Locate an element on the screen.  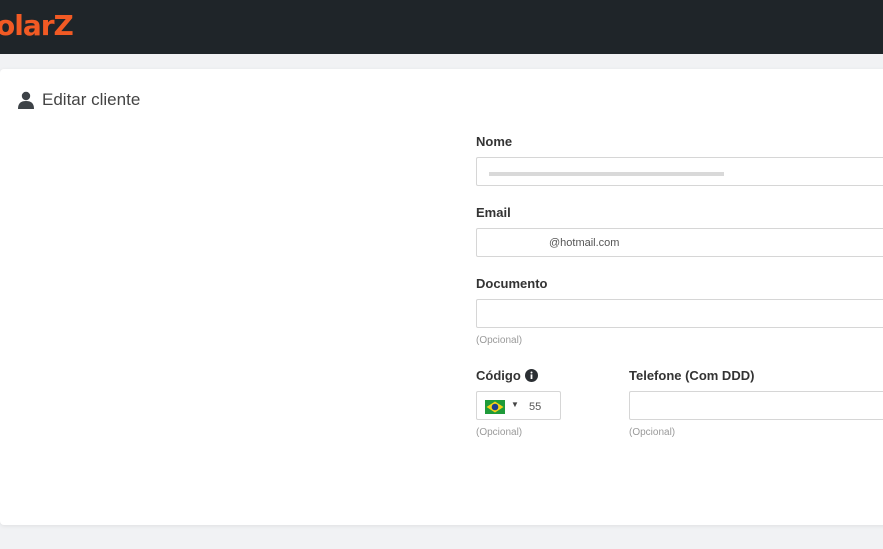
phone-hint: (Opcional) is located at coordinates (652, 432).